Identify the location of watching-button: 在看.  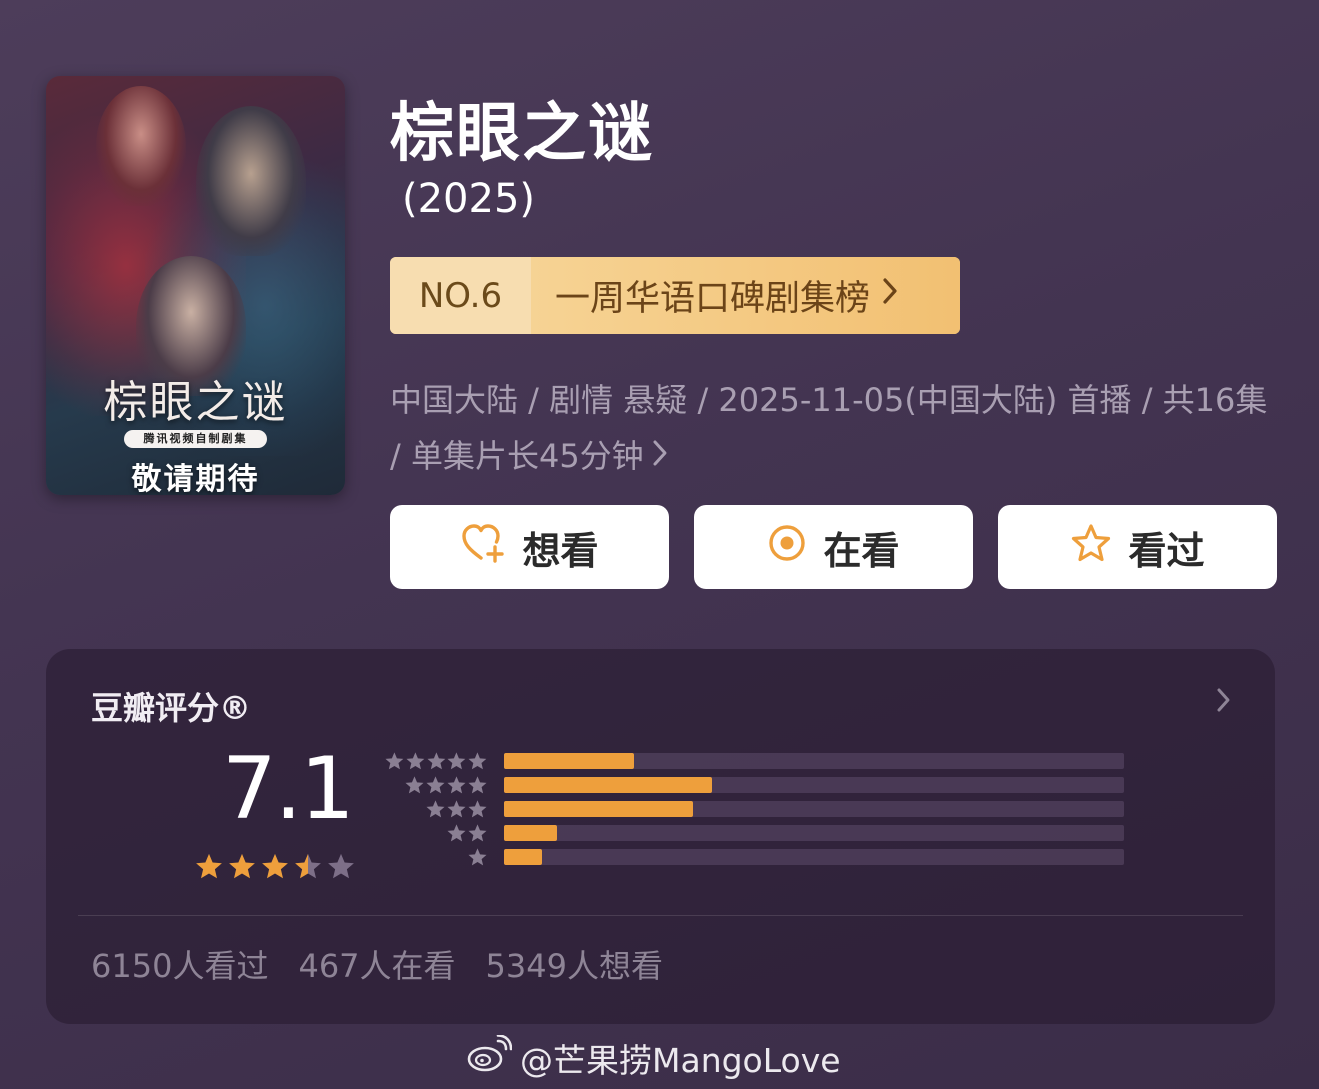
(833, 547).